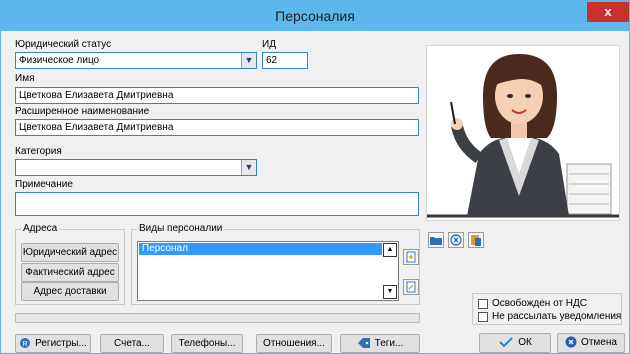  I want to click on checkmark-icon, so click(506, 342).